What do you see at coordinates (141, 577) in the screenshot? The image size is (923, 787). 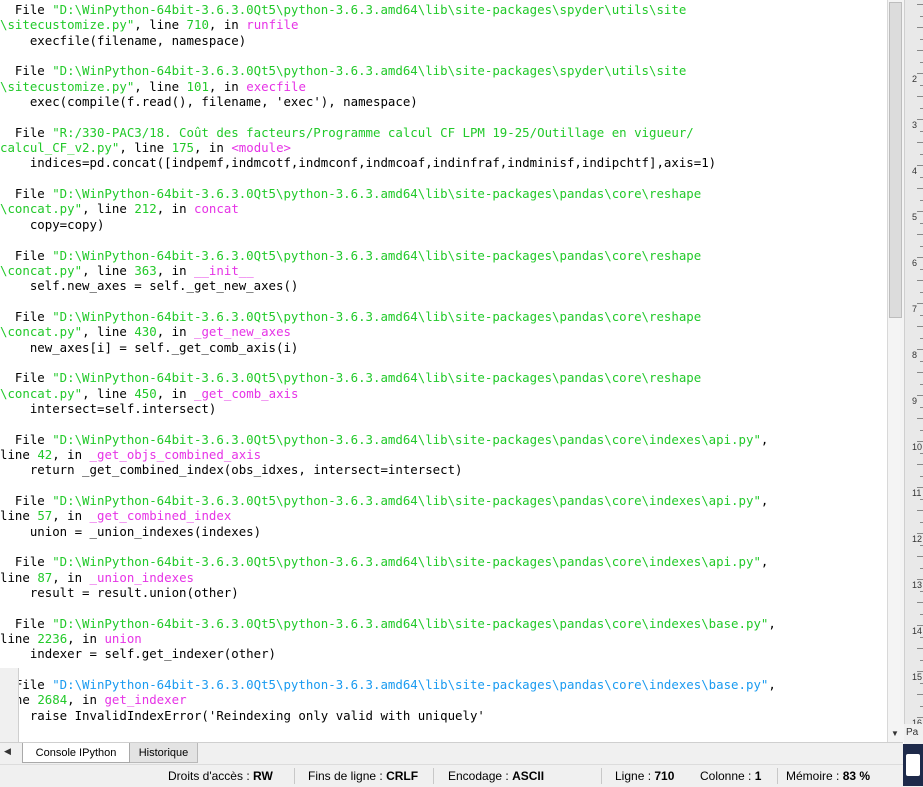 I see `traceback-function-name: _union_indexes` at bounding box center [141, 577].